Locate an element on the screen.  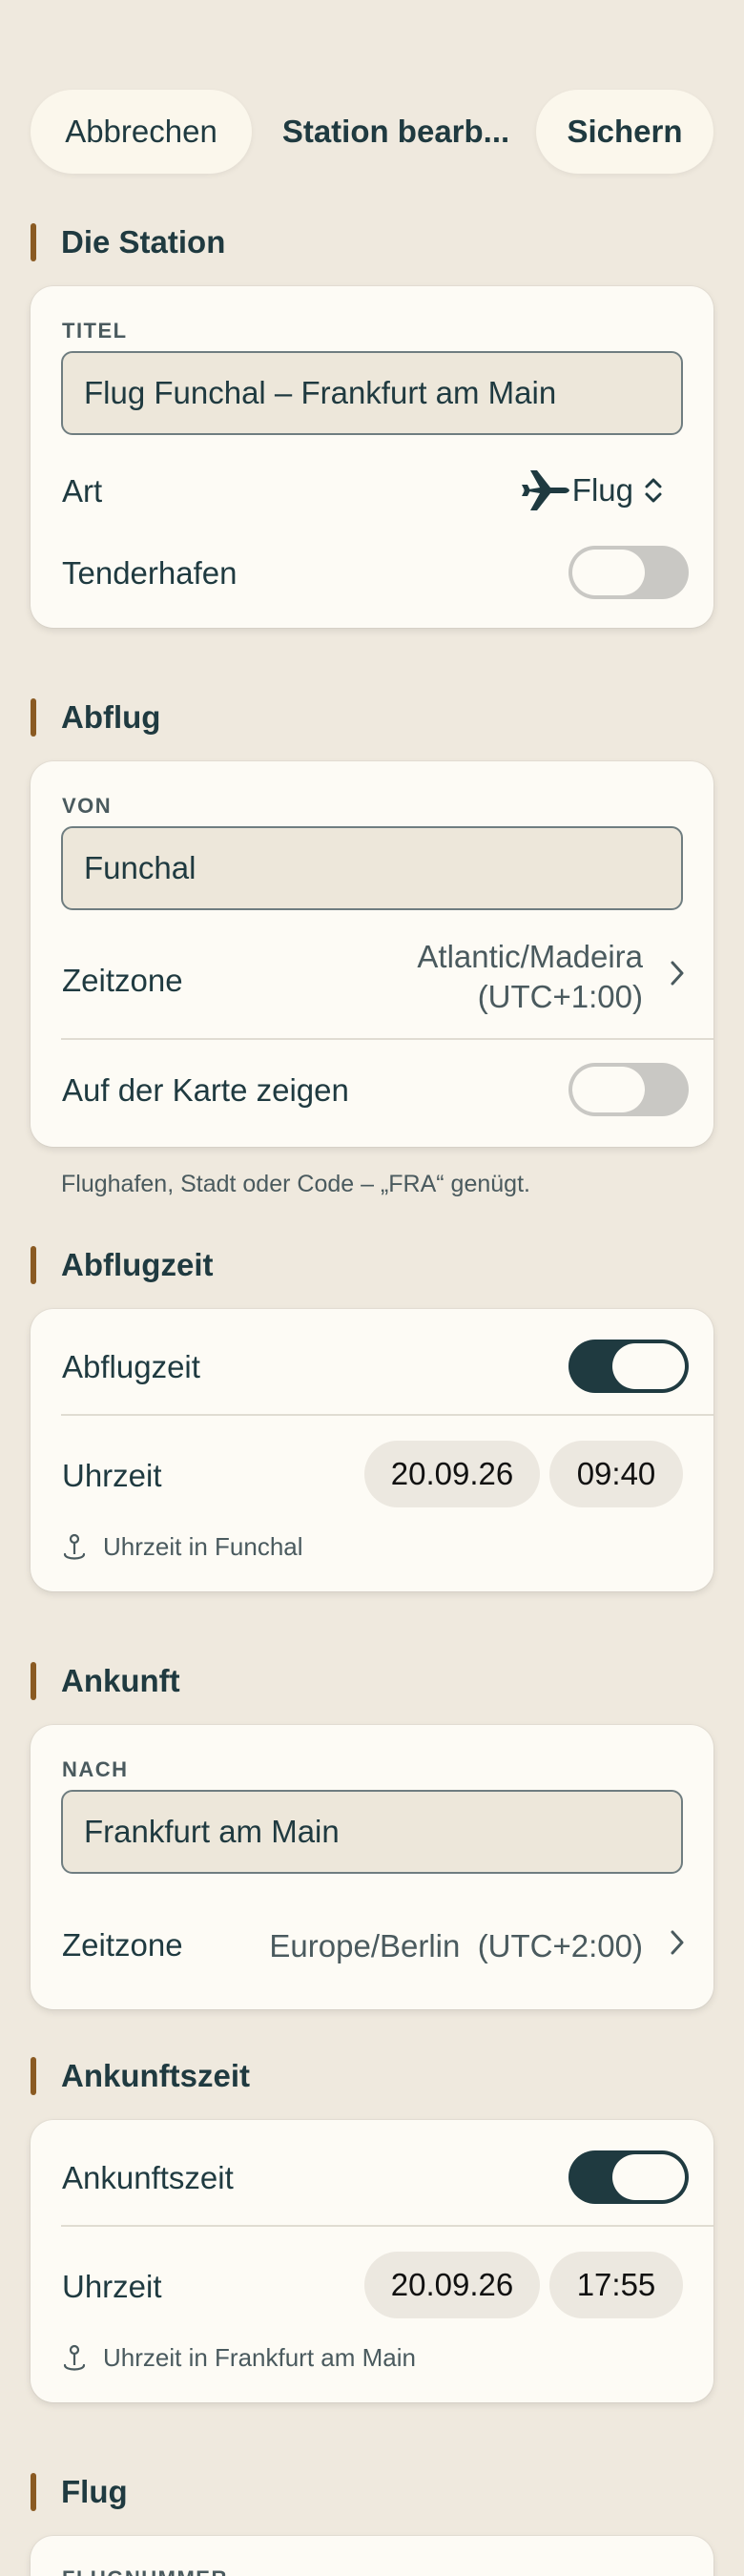
top-bar: Abbrechen Station bearb... Sichern is located at coordinates (372, 90).